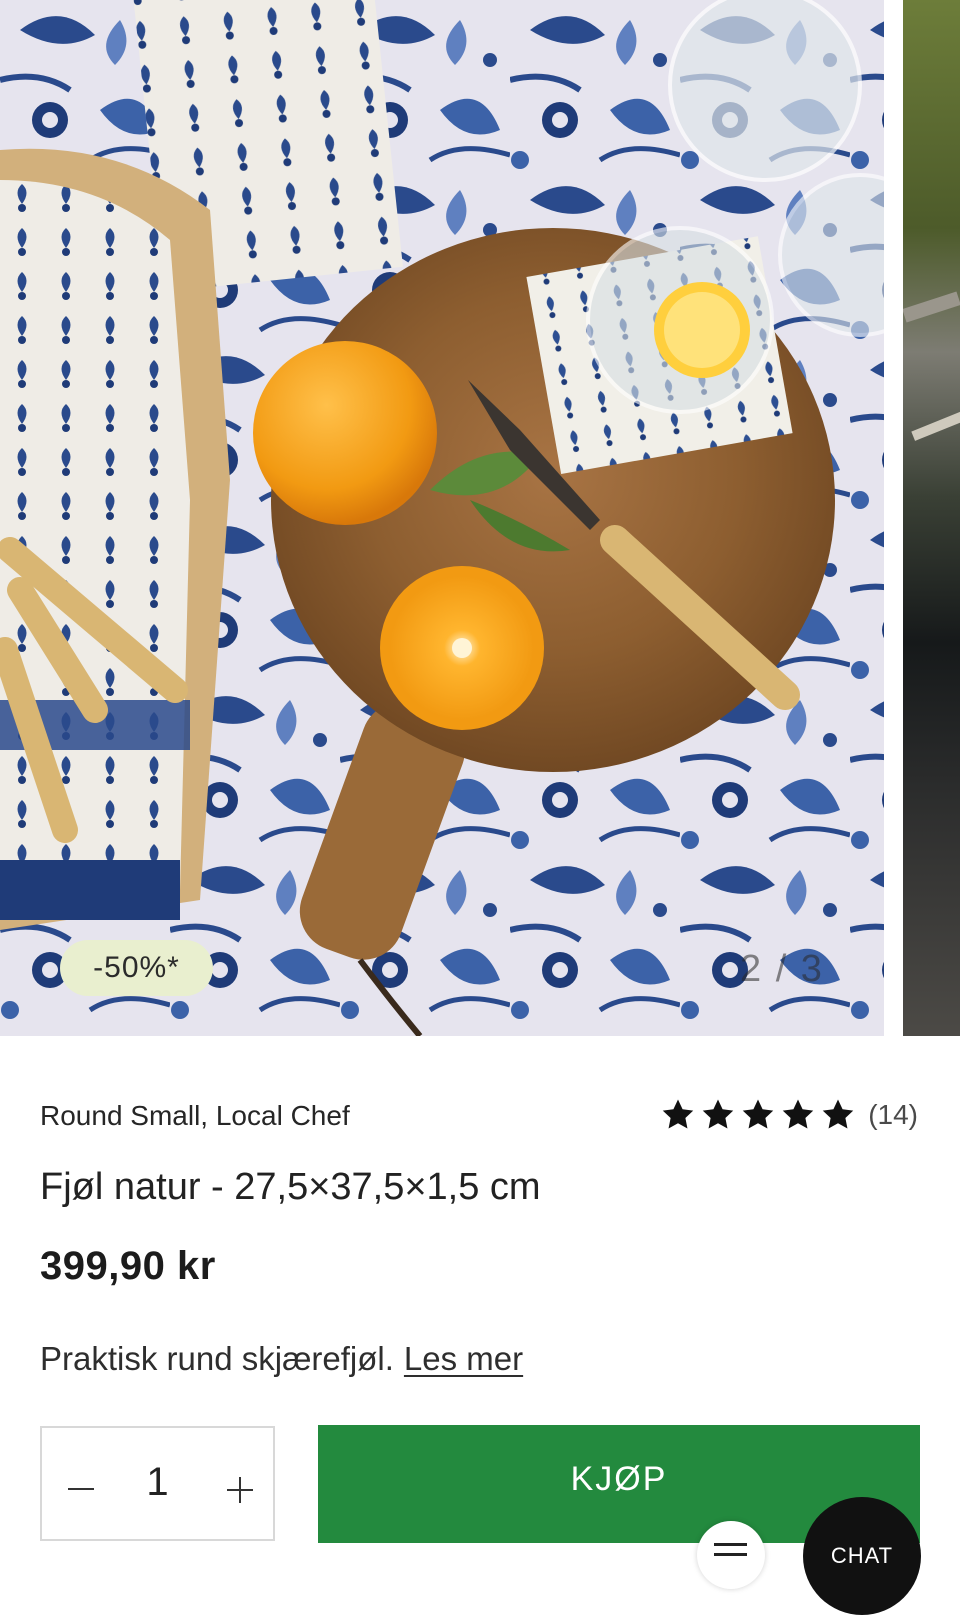  What do you see at coordinates (240, 1490) in the screenshot?
I see `plus-icon` at bounding box center [240, 1490].